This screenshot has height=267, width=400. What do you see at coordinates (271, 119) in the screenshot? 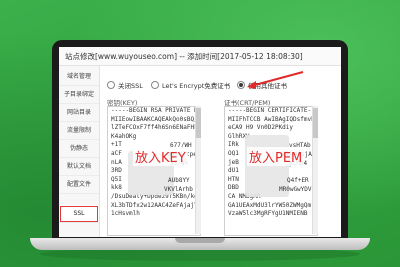
I see `pem-line: MIIFhTCCB AwIBAgIQDsfmvh` at bounding box center [271, 119].